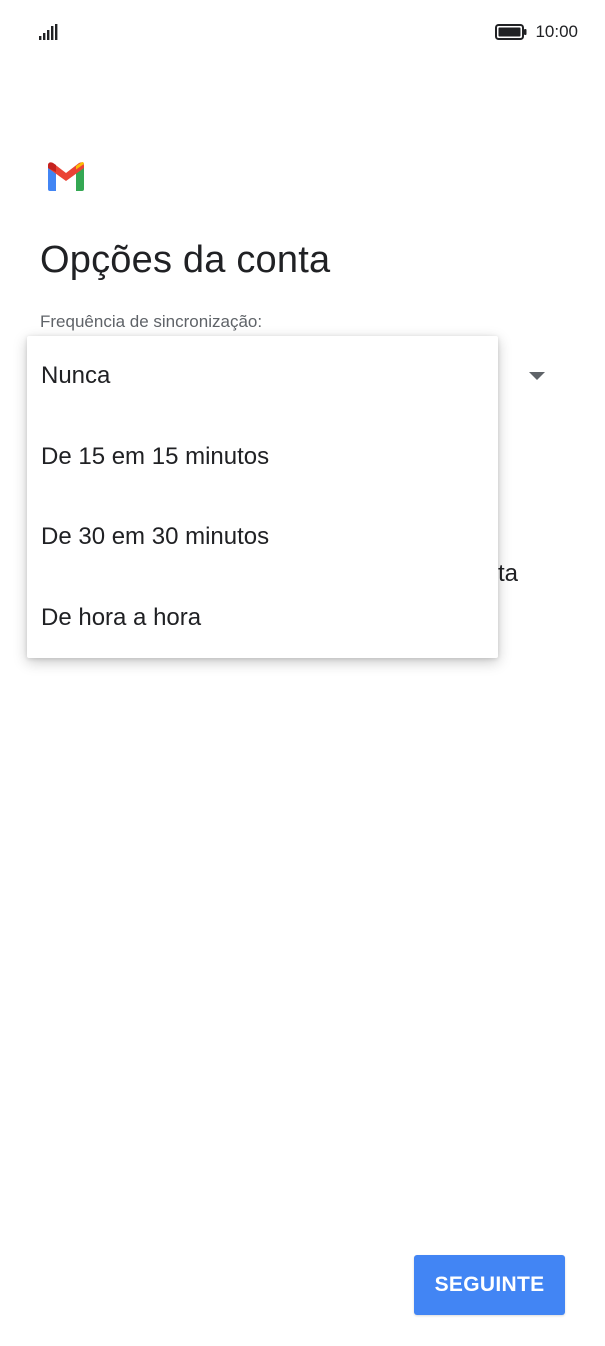 This screenshot has height=1346, width=605. What do you see at coordinates (151, 321) in the screenshot?
I see `sync-frequency-label: Frequência de sincronização:` at bounding box center [151, 321].